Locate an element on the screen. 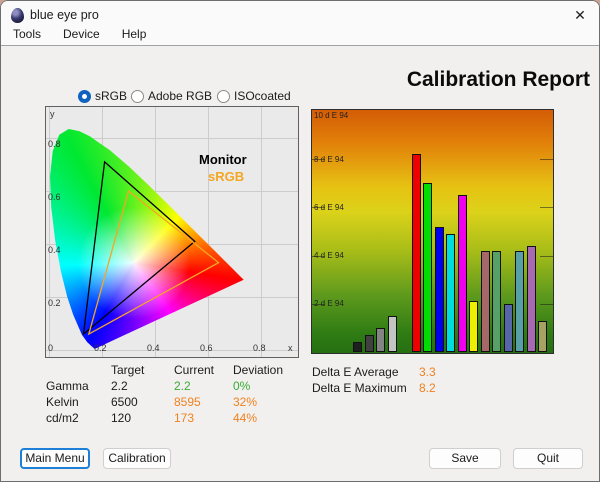 Image resolution: width=600 pixels, height=482 pixels. x-tick-0: 0 is located at coordinates (51, 348).